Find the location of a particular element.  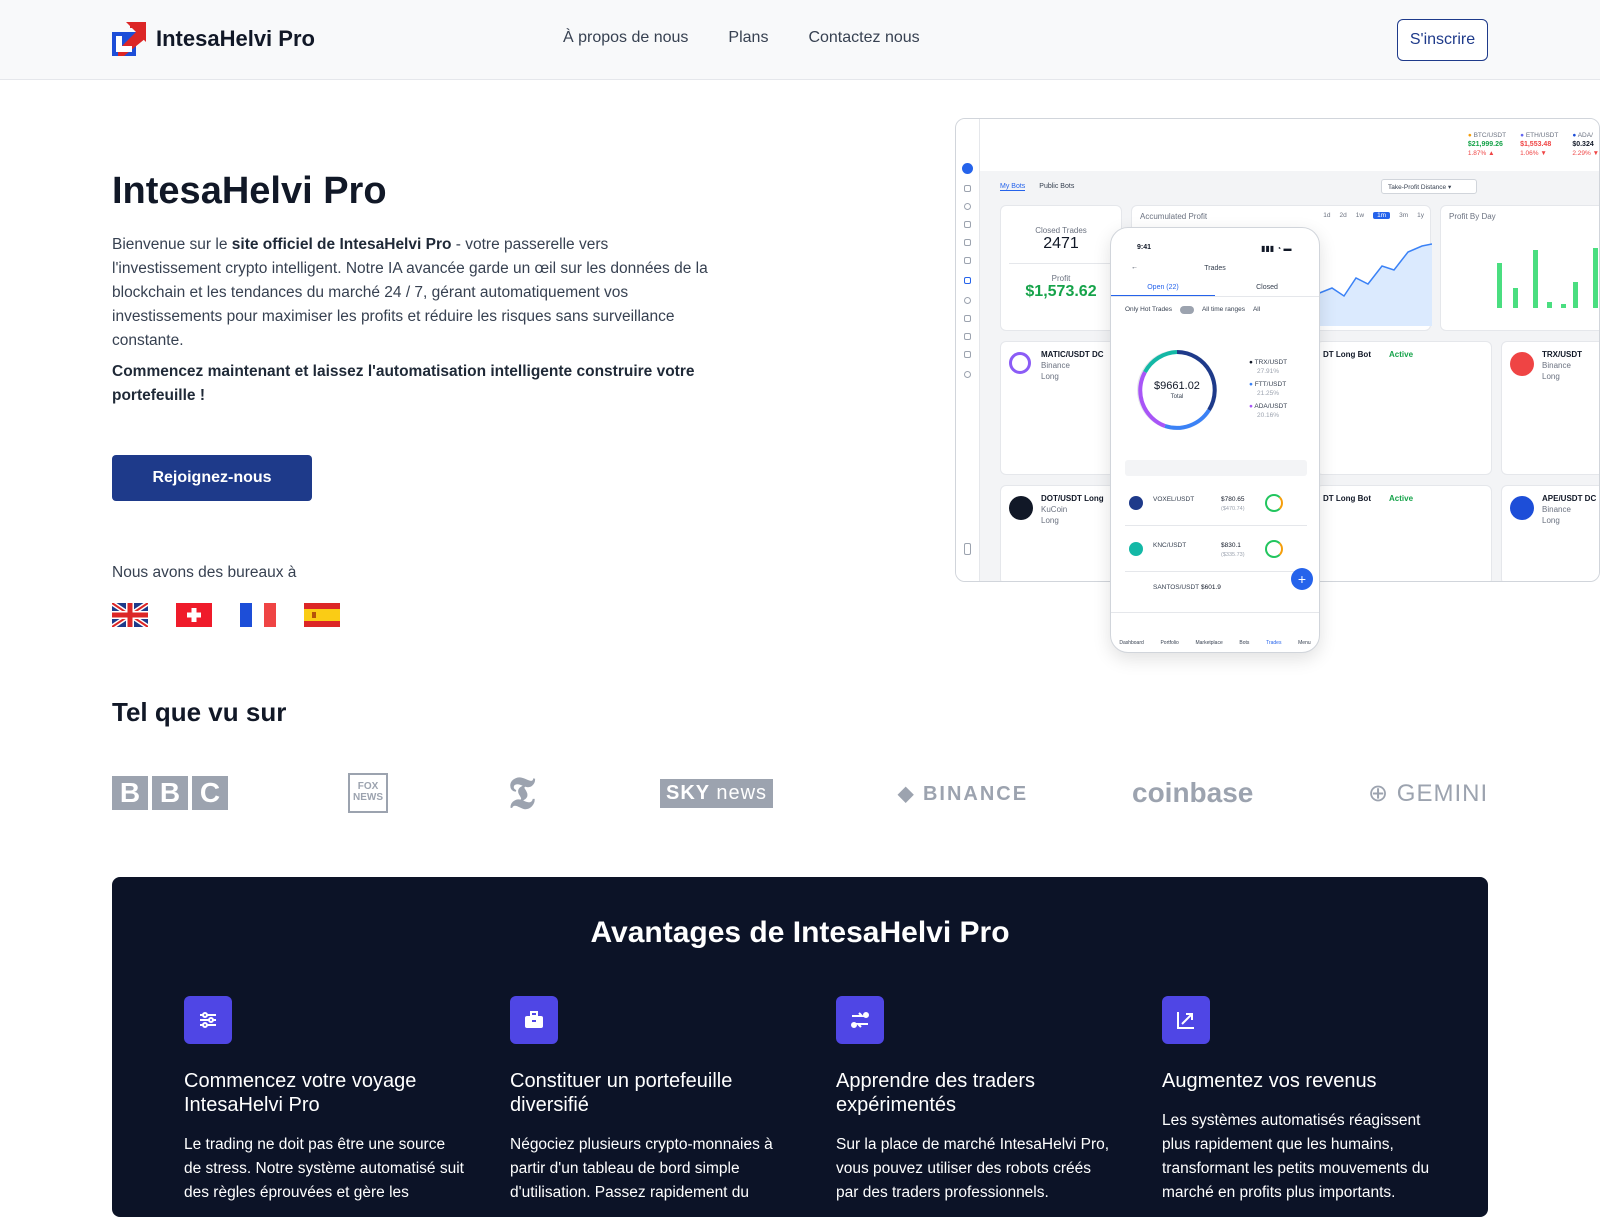

toggle-switch is located at coordinates (1186, 310).